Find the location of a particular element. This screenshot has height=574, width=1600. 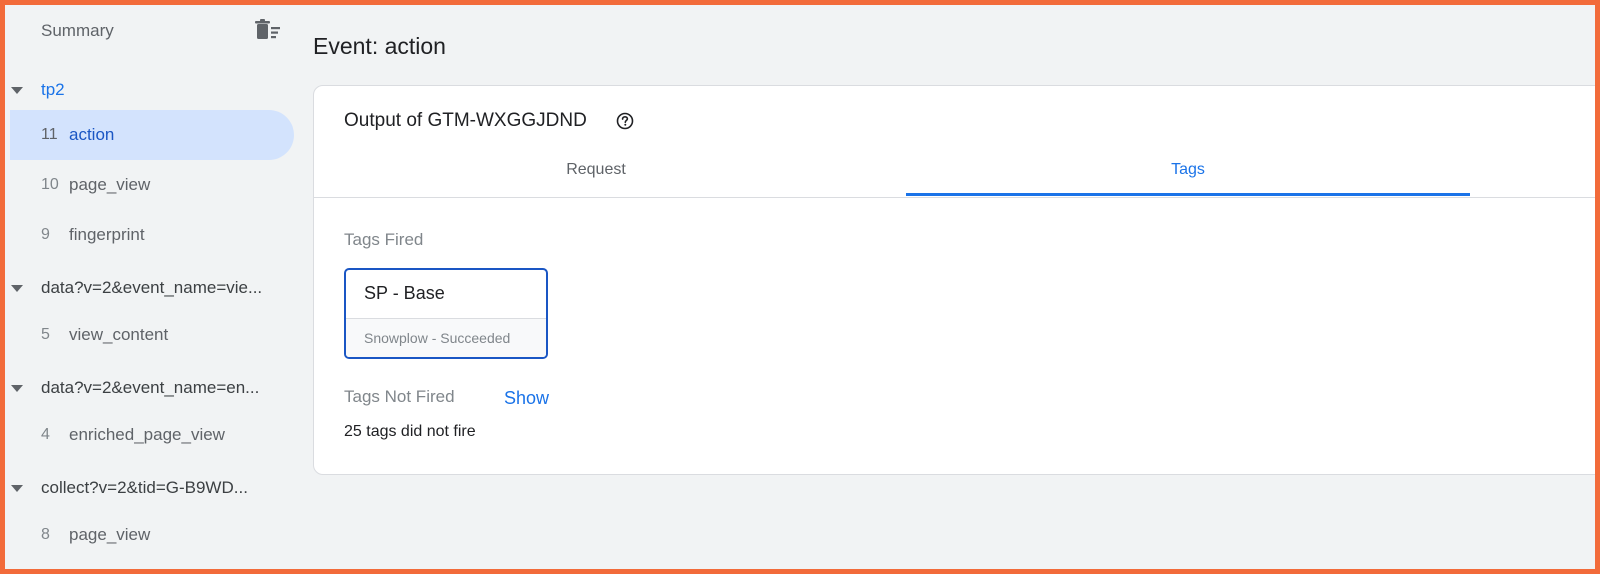

delete-sweep-icon is located at coordinates (268, 30).